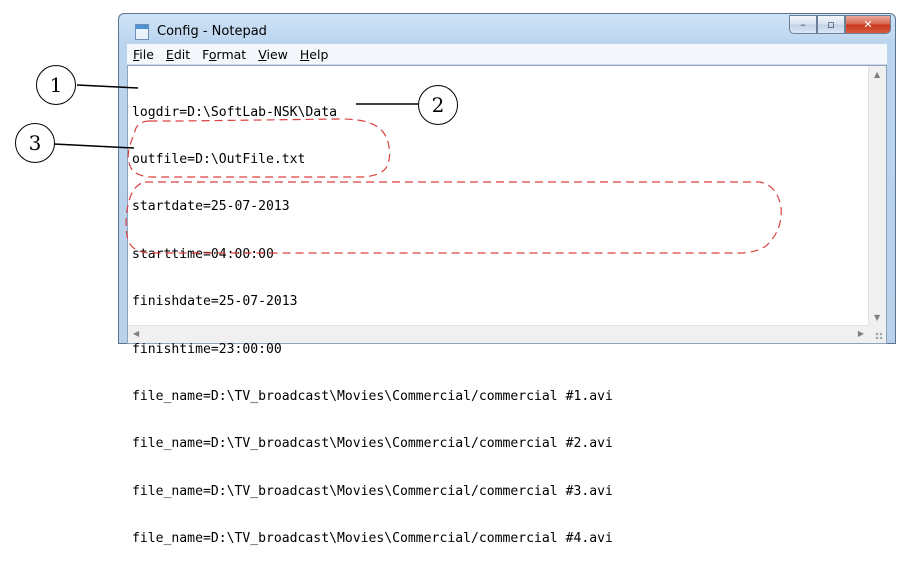 The width and height of the screenshot is (897, 579). What do you see at coordinates (107, 86) in the screenshot?
I see `callout-1-leader` at bounding box center [107, 86].